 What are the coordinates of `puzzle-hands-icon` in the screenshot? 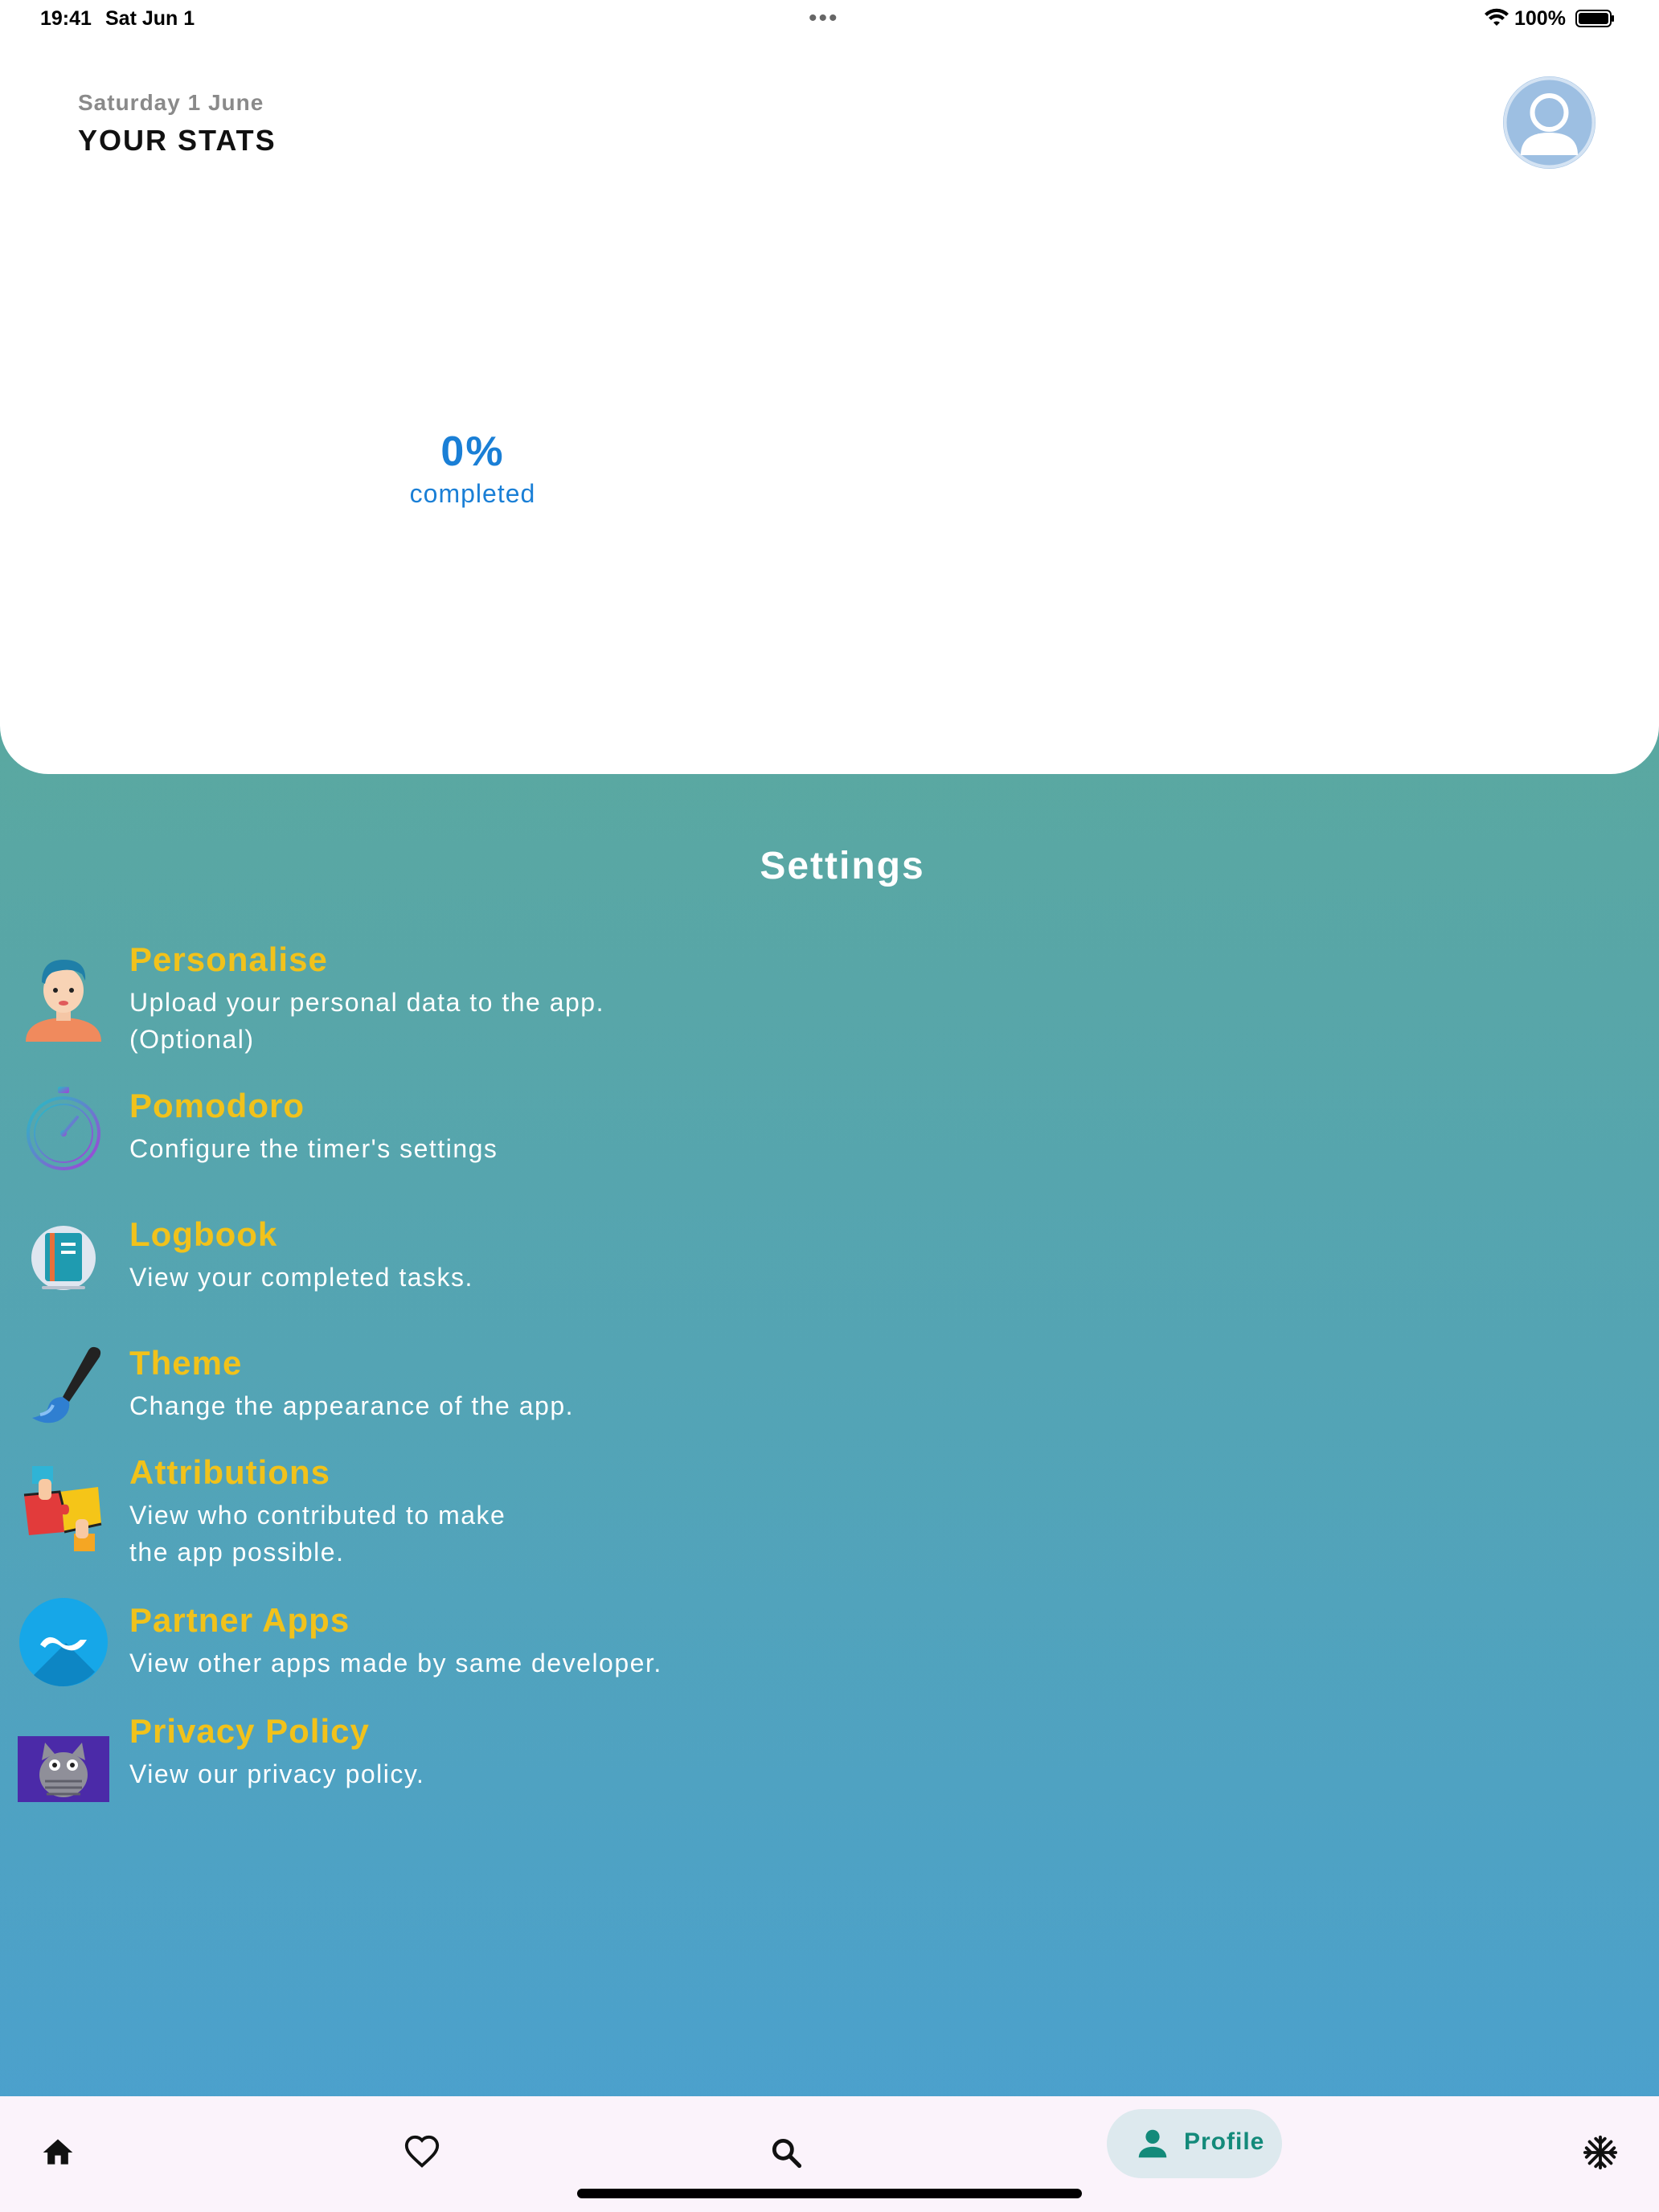 It's located at (62, 1508).